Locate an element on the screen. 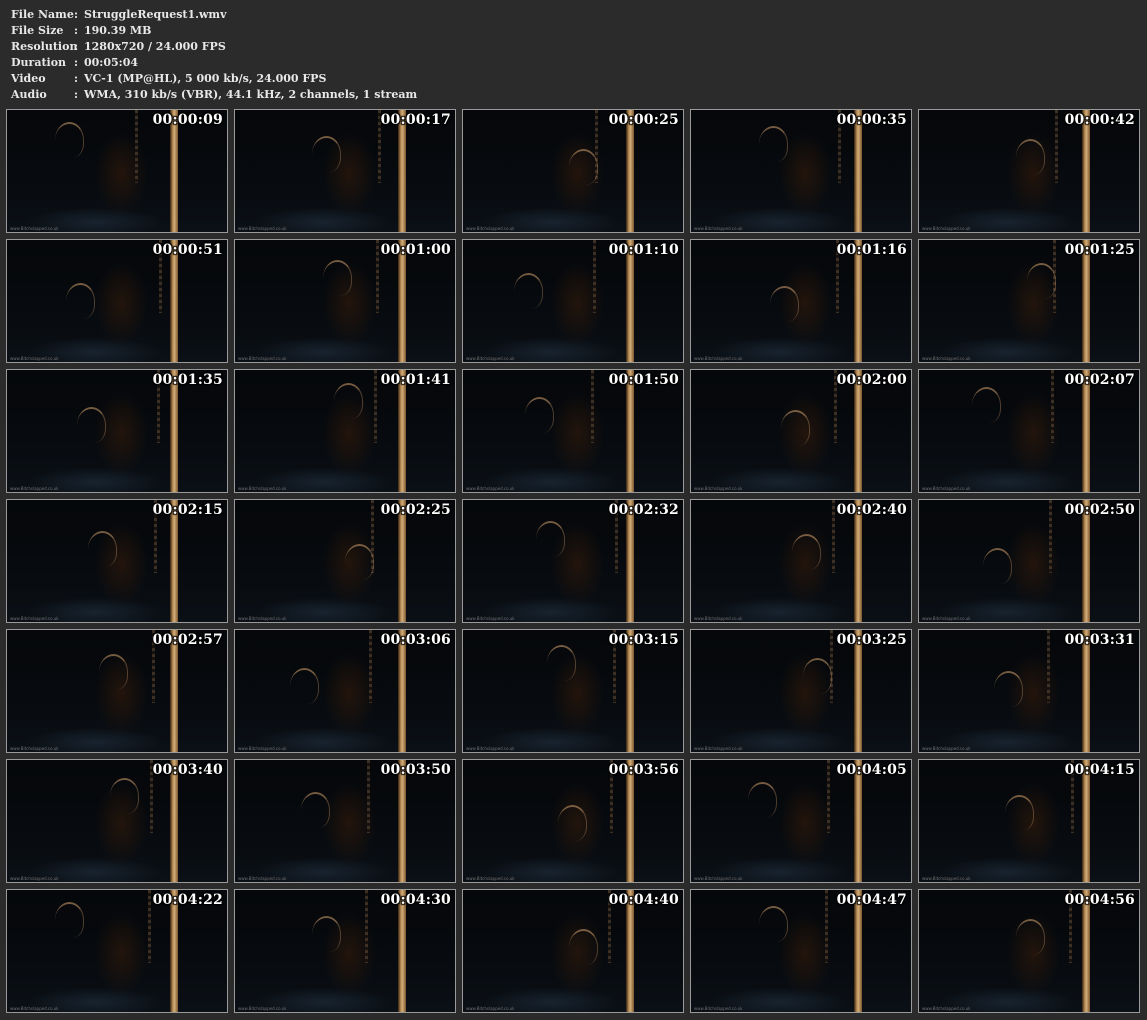 The height and width of the screenshot is (1020, 1147). thumbnail-timestamp: 00:03:40 is located at coordinates (187, 770).